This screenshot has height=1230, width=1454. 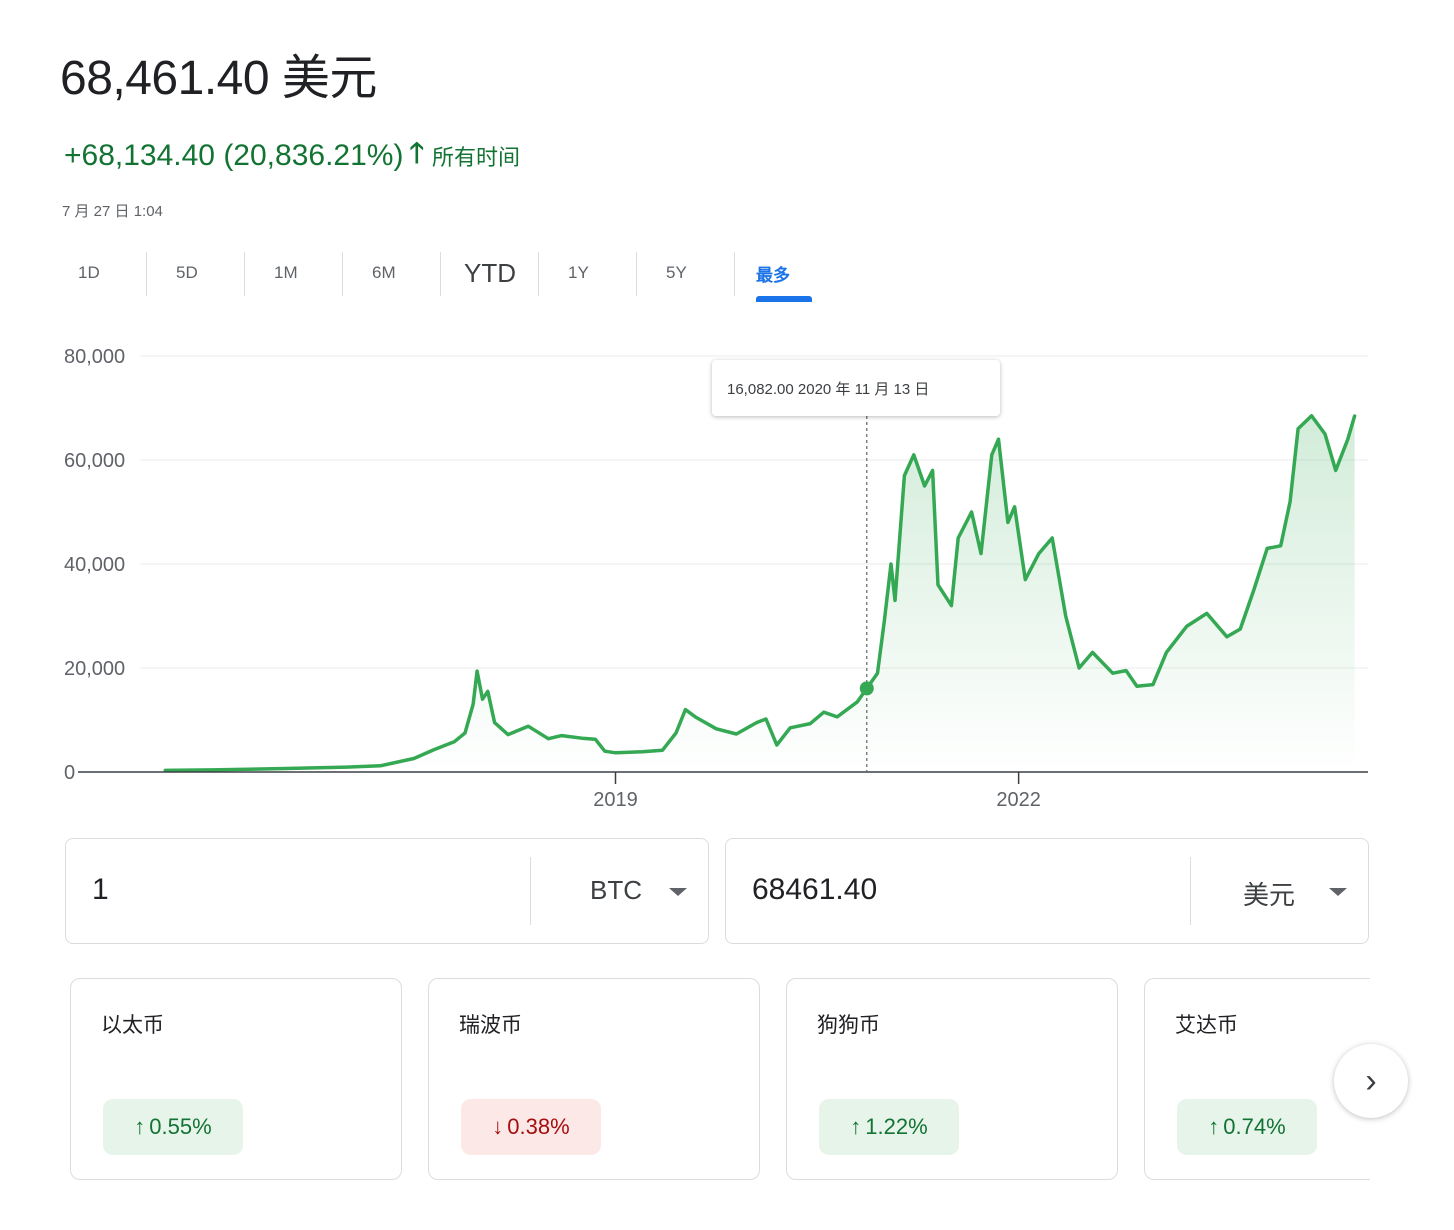 I want to click on change-badge: ↑ 0.55%, so click(x=173, y=1127).